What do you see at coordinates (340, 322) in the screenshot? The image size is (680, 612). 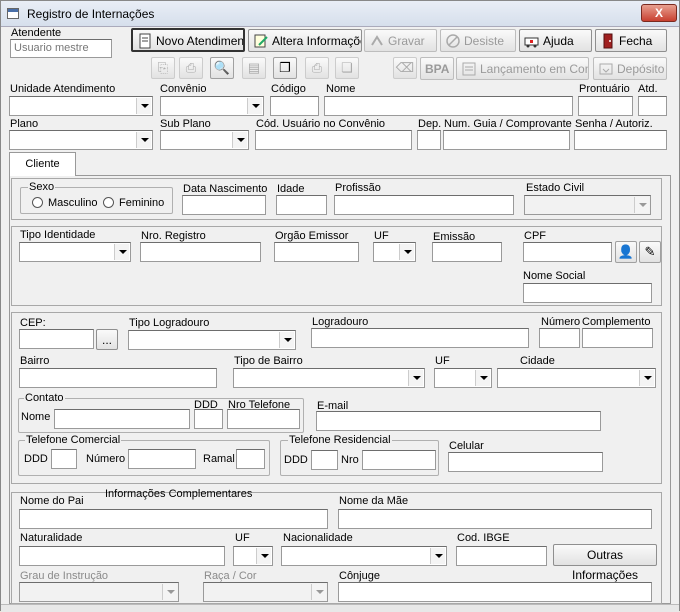 I see `logradouro-label: Logradouro` at bounding box center [340, 322].